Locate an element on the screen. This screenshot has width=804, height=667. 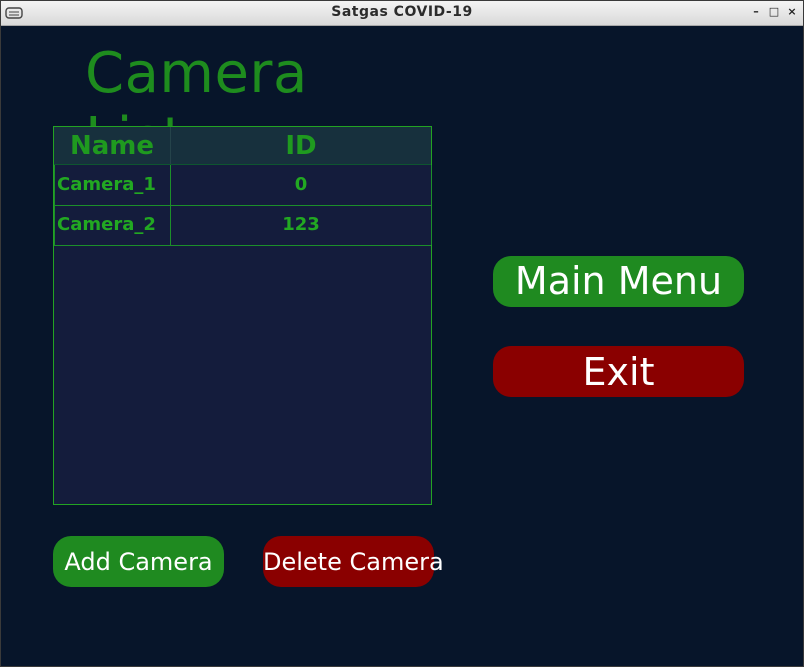
window-title: Satgas COVID-19 is located at coordinates (402, 12).